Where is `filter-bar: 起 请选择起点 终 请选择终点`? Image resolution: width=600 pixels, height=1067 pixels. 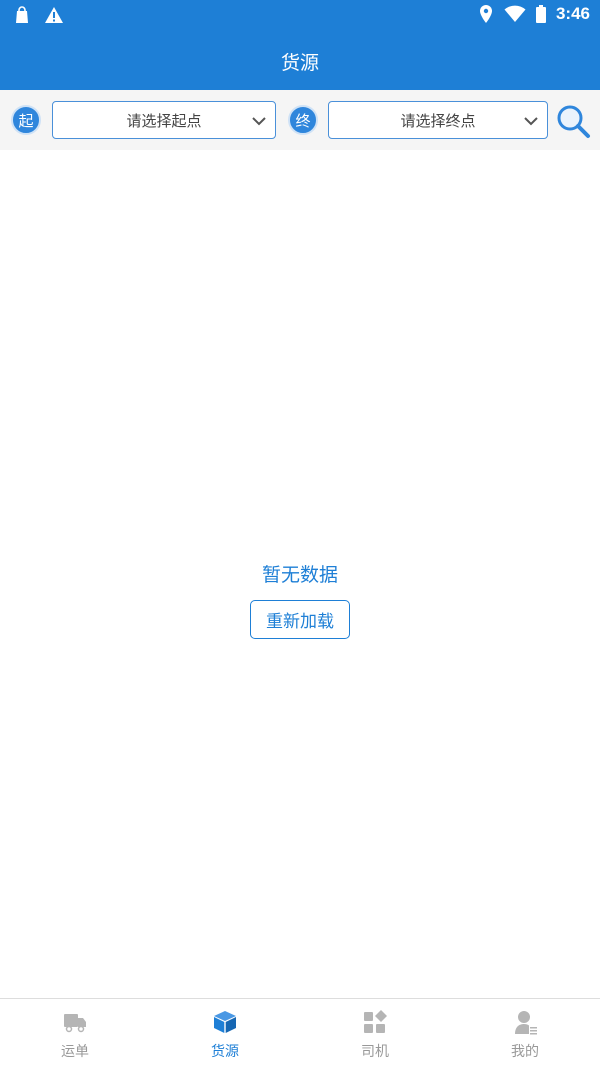
filter-bar: 起 请选择起点 终 请选择终点 is located at coordinates (300, 120).